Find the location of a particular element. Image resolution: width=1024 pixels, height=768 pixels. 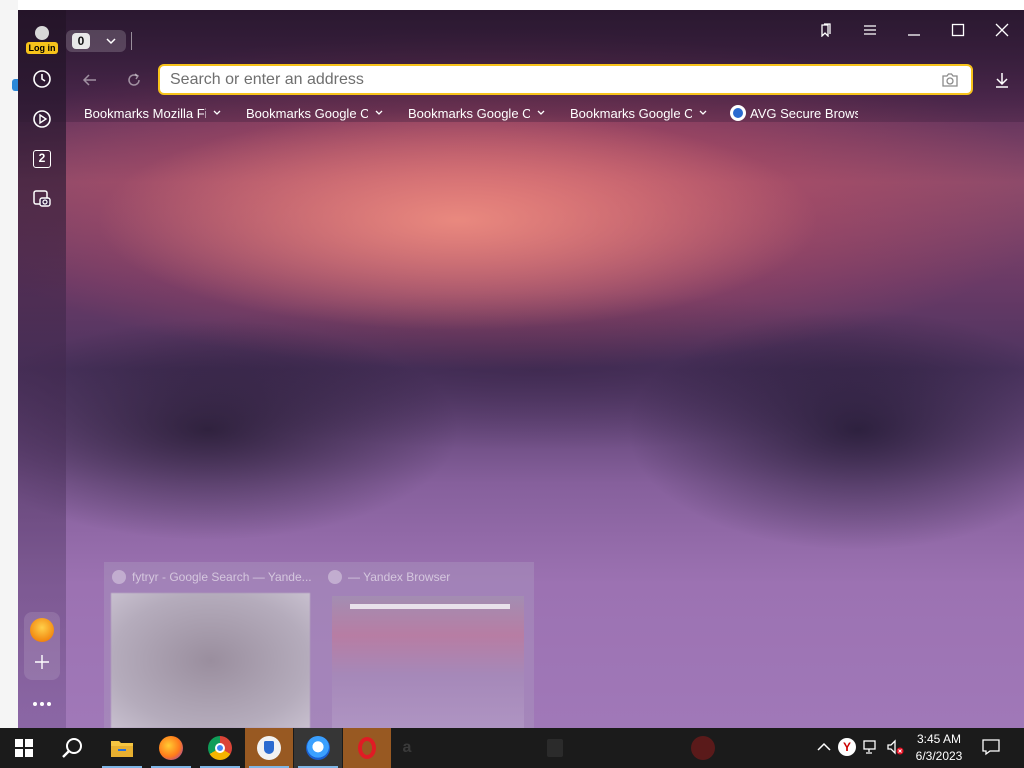

taskbar: a Y 3:45 AM 6/3/2023 is located at coordinates (512, 748).